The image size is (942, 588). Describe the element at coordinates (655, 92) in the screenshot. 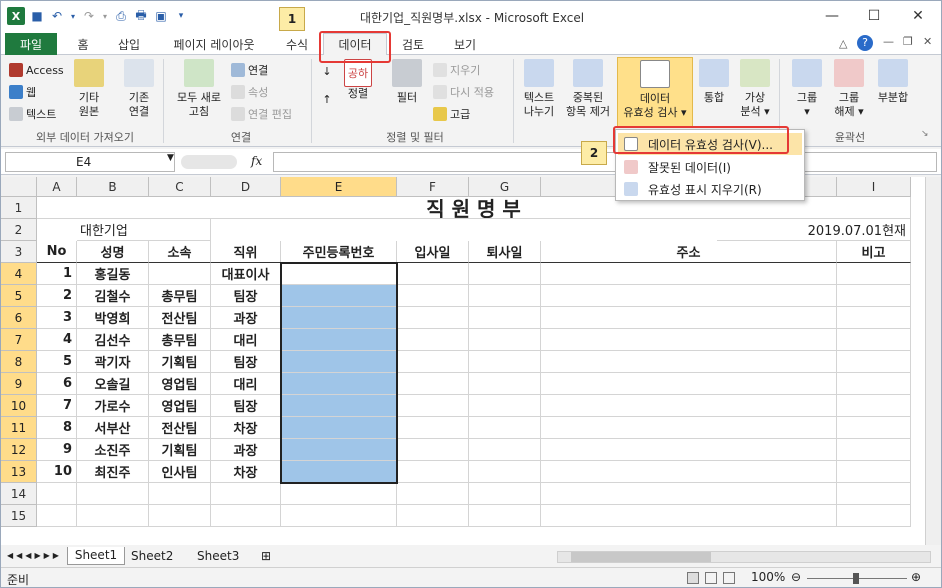

I see `data-validation-button: 데이터 유효성 검사 ▾` at that location.